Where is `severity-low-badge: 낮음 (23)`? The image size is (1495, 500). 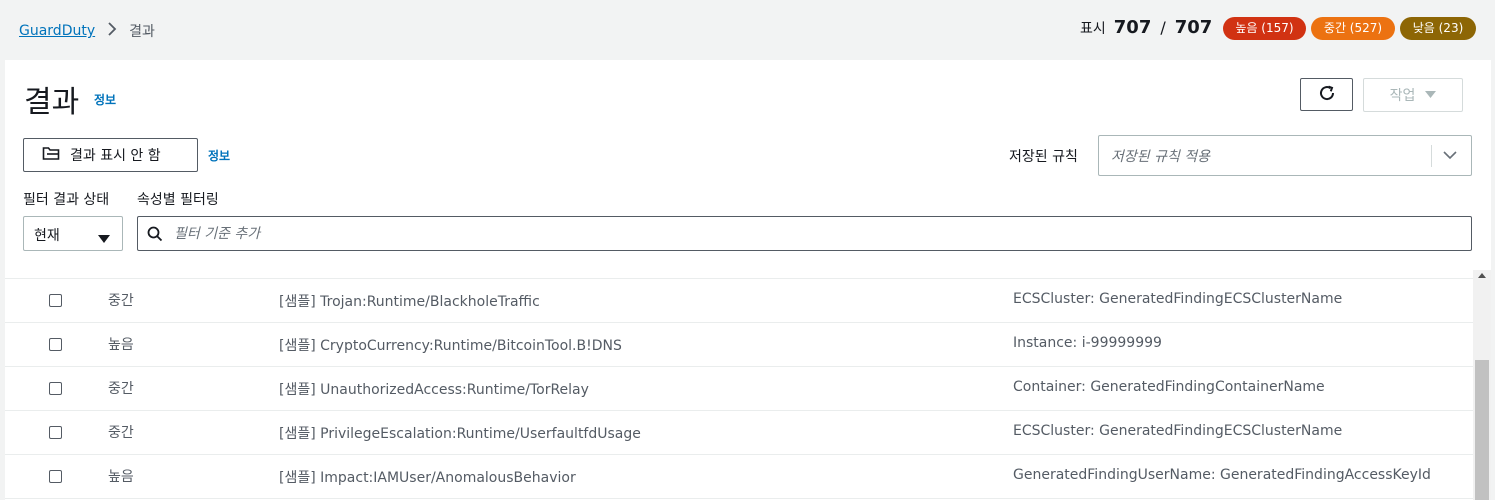 severity-low-badge: 낮음 (23) is located at coordinates (1438, 28).